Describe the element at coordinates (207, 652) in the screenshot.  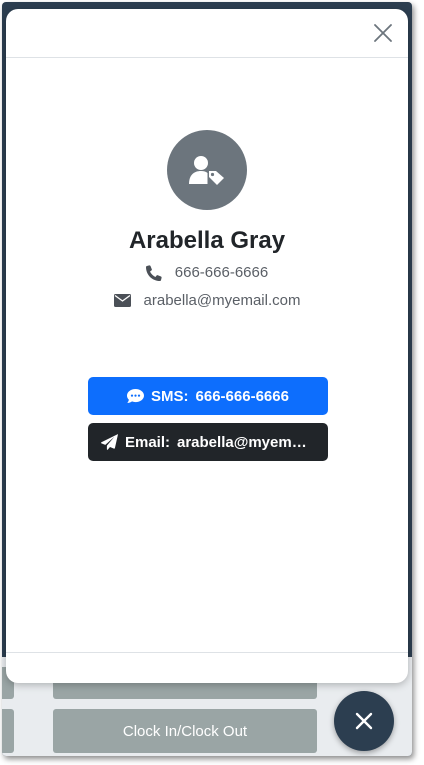
I see `modal-footer-divider` at that location.